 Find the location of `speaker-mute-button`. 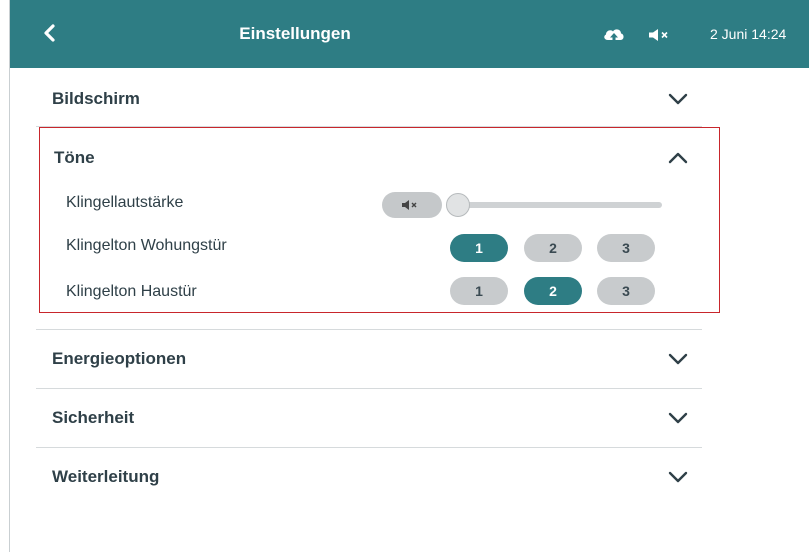

speaker-mute-button is located at coordinates (661, 35).